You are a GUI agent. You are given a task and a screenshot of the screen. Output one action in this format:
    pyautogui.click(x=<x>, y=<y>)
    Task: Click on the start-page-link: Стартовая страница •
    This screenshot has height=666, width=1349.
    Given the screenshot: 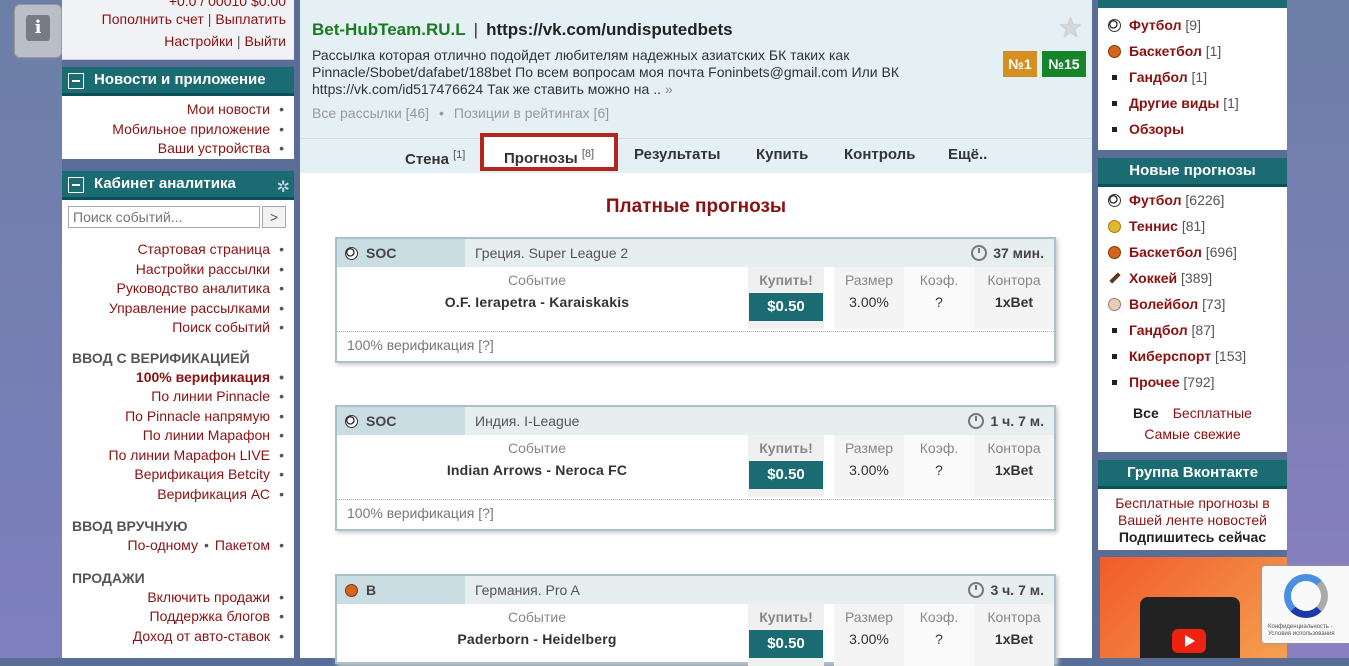 What is the action you would take?
    pyautogui.click(x=178, y=250)
    